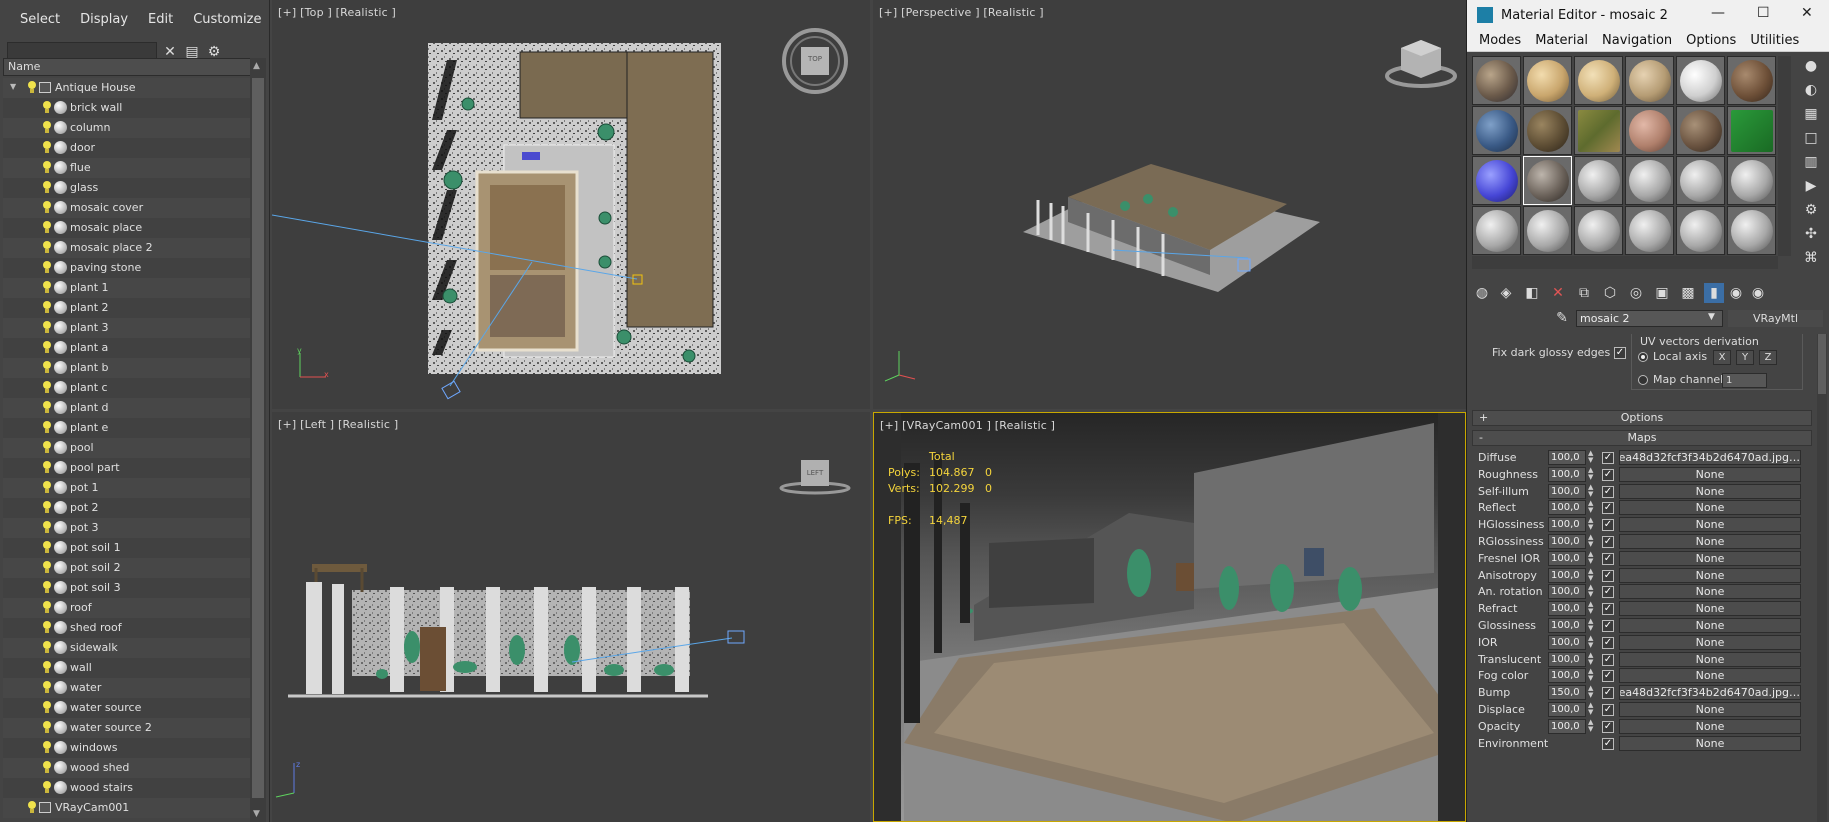 The image size is (1829, 822). I want to click on tree-item: door, so click(126, 148).